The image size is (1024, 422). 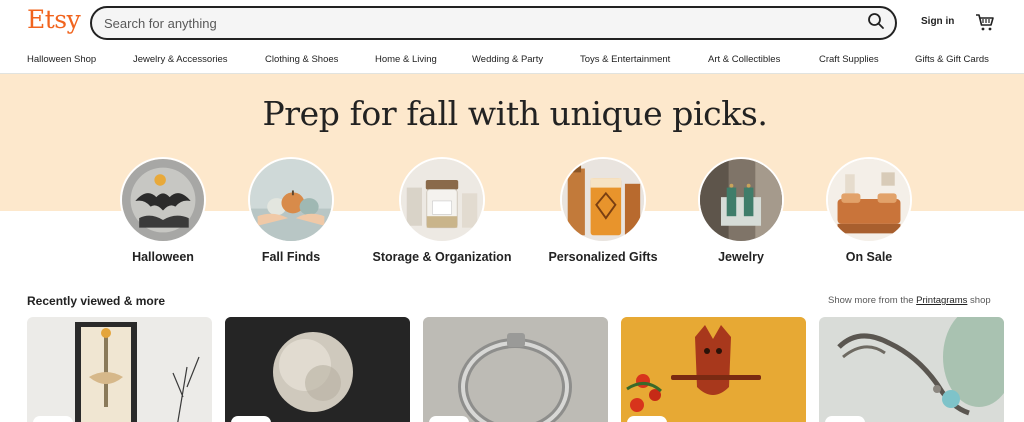 I want to click on nav-craft-supplies: Craft Supplies, so click(x=849, y=59).